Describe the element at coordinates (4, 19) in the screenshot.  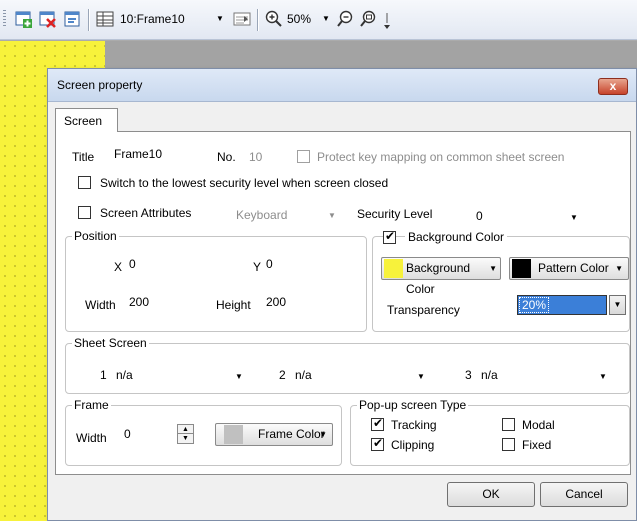
I see `toolbar-grip` at that location.